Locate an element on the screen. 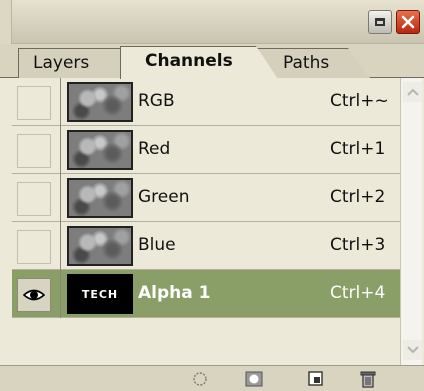 The image size is (424, 391). delete-channel-icon is located at coordinates (368, 379).